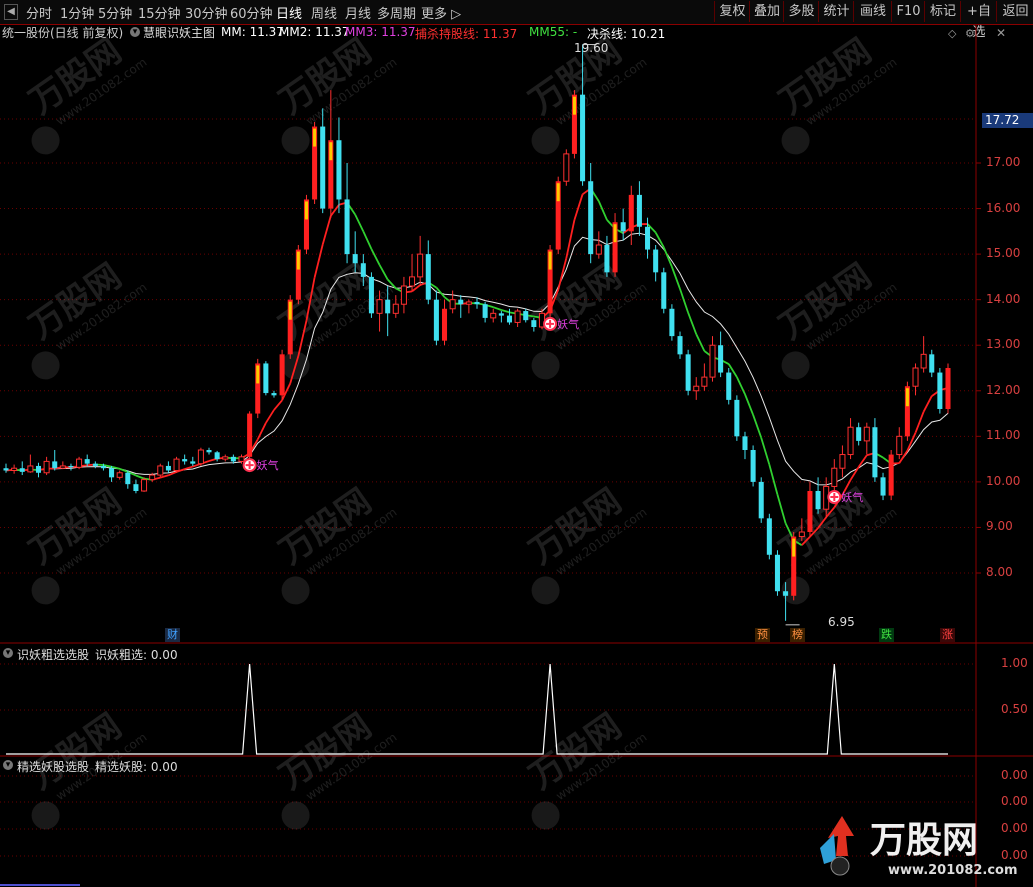 The width and height of the screenshot is (1033, 887). Describe the element at coordinates (947, 635) in the screenshot. I see `event-marker-4: 涨` at that location.